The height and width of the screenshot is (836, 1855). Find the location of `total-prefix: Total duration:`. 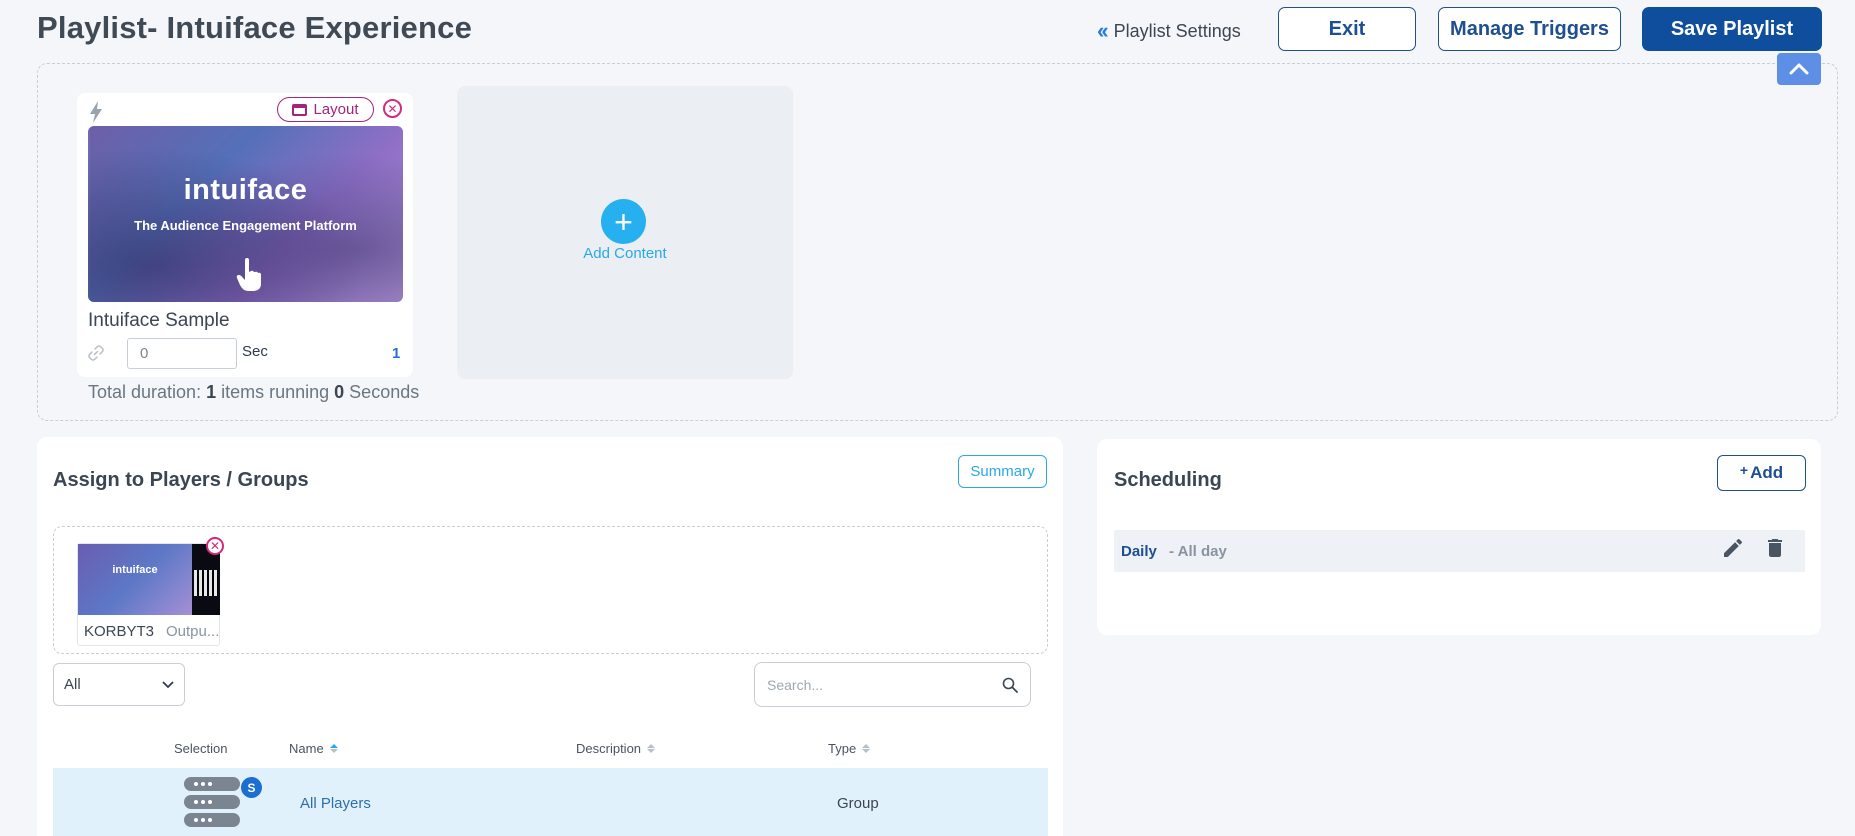

total-prefix: Total duration: is located at coordinates (147, 392).